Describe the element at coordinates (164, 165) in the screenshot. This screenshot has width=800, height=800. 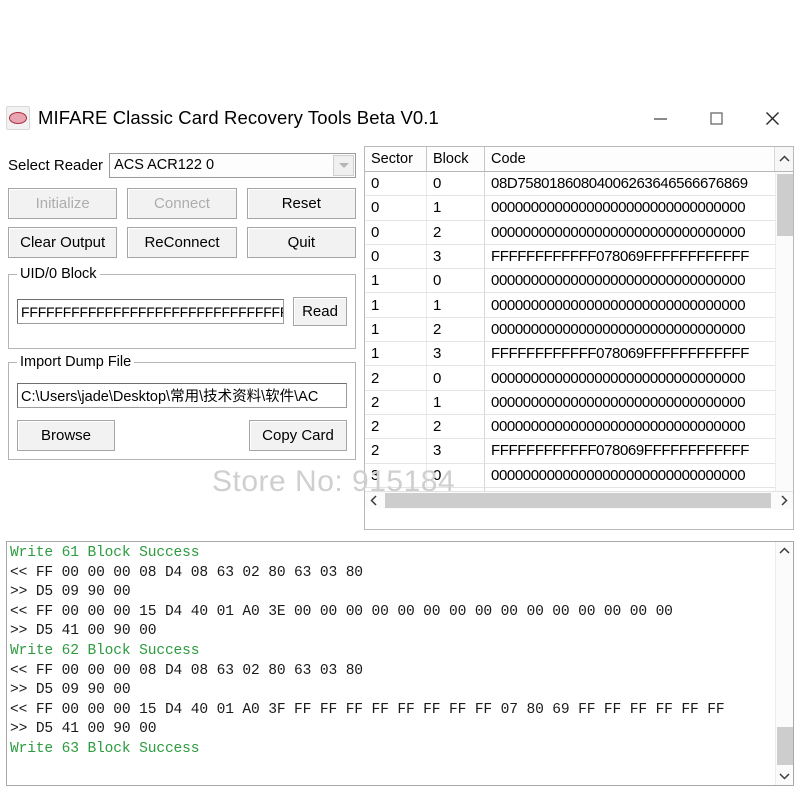
I see `reader-dropdown-value: ACS ACR122 0` at that location.